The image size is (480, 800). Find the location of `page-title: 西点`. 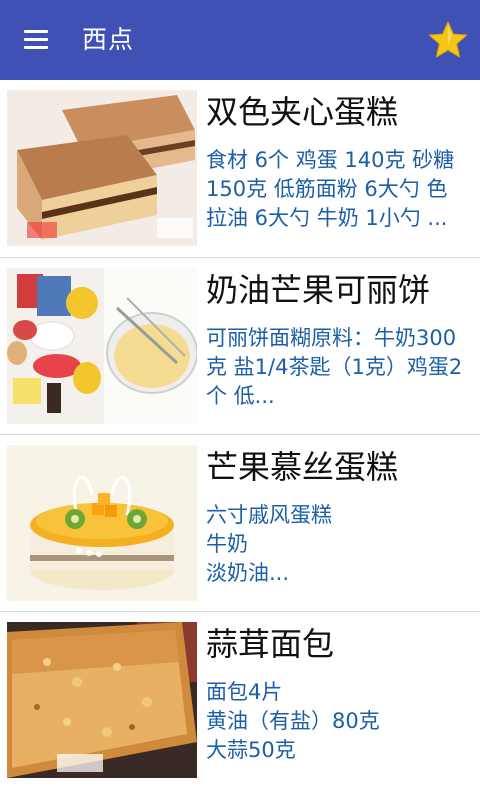

page-title: 西点 is located at coordinates (108, 39).